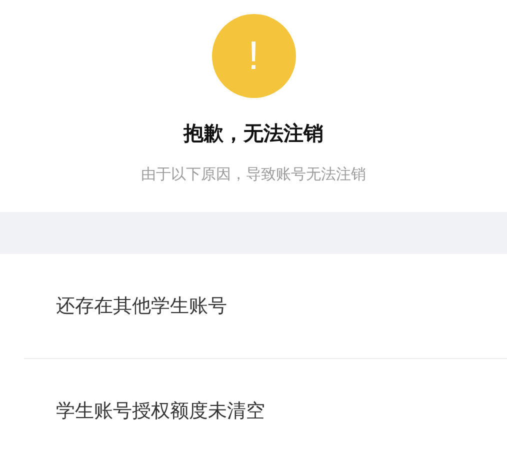 The height and width of the screenshot is (462, 507). Describe the element at coordinates (254, 56) in the screenshot. I see `warning-icon: !` at that location.